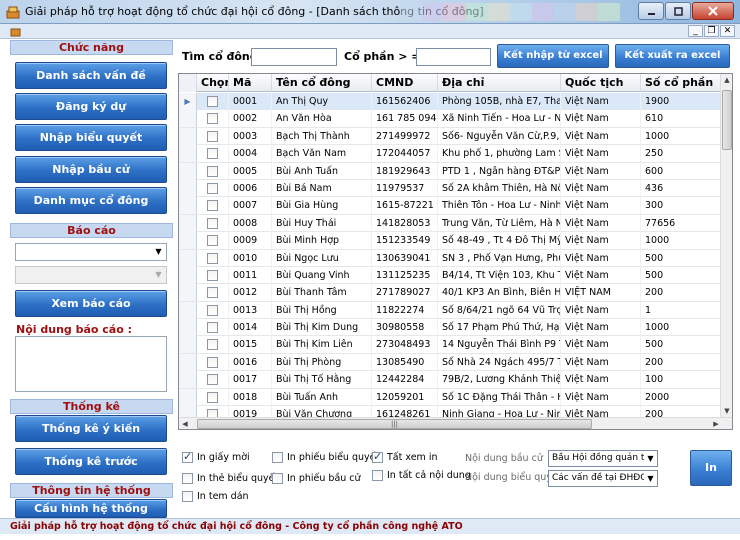 The height and width of the screenshot is (540, 740). I want to click on cell-id-number: 1615-87221, so click(405, 206).